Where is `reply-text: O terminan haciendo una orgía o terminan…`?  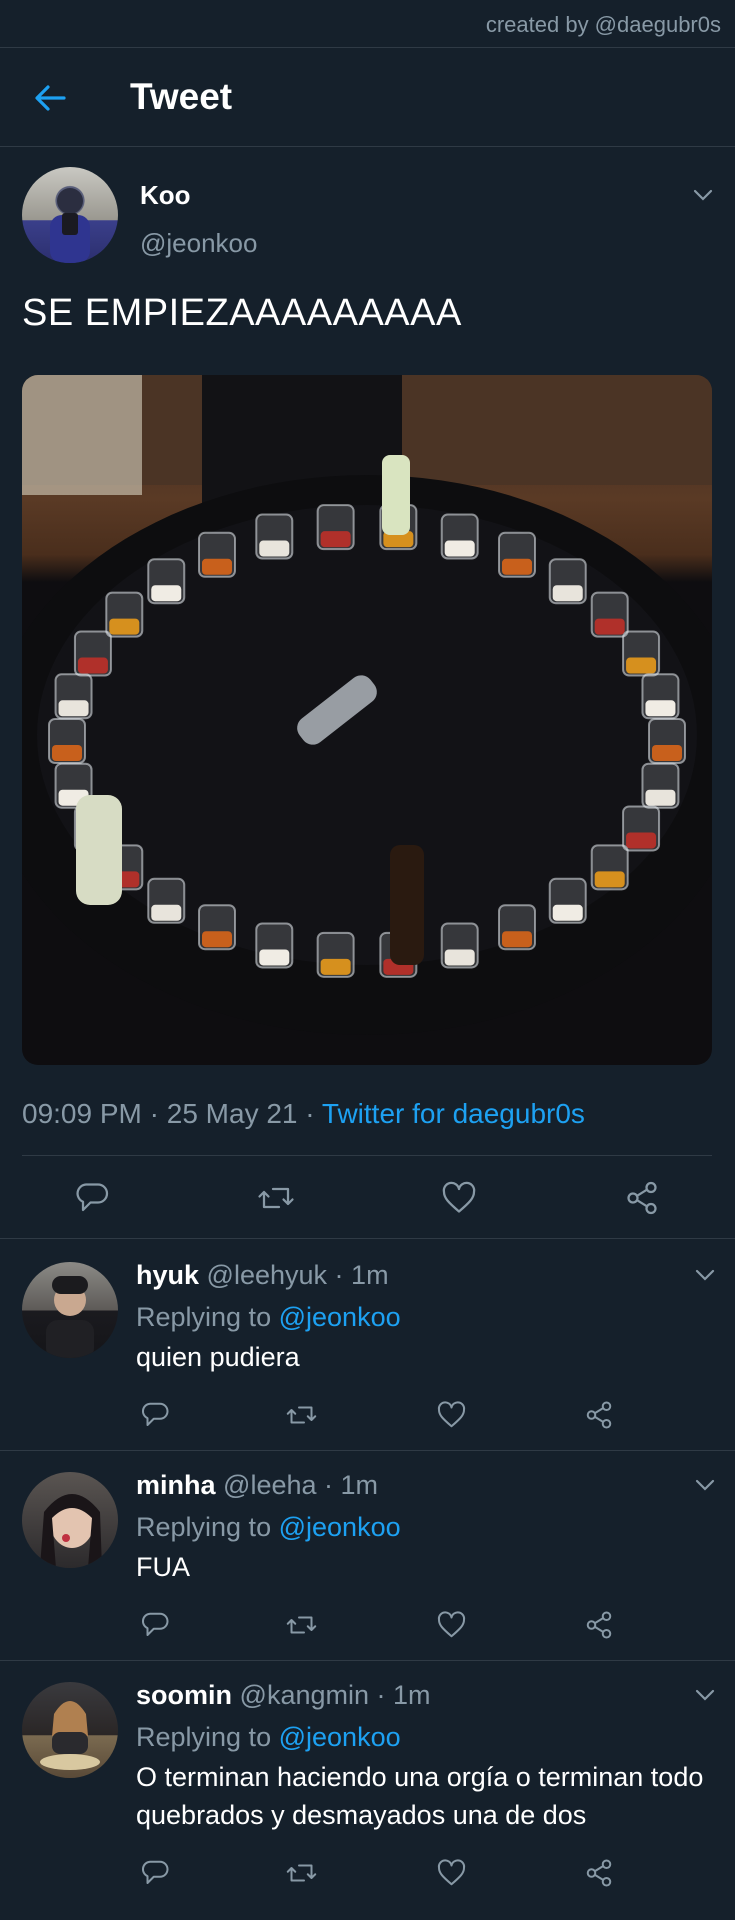
reply-text: O terminan haciendo una orgía o terminan… is located at coordinates (420, 1796).